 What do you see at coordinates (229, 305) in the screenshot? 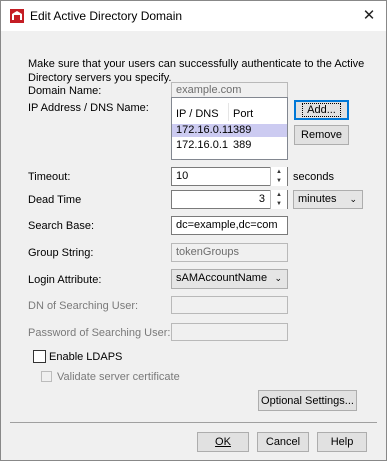
I see `dn-searching-user-input` at bounding box center [229, 305].